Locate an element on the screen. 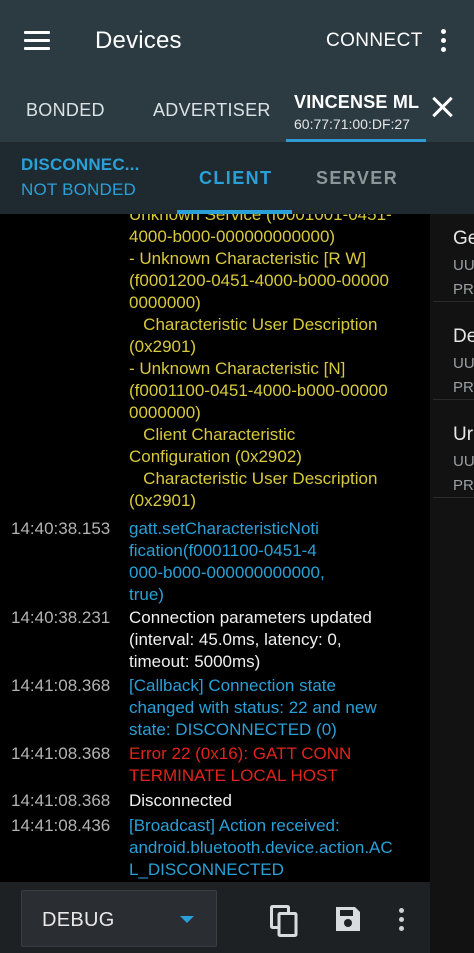  page-title: Devices is located at coordinates (138, 40).